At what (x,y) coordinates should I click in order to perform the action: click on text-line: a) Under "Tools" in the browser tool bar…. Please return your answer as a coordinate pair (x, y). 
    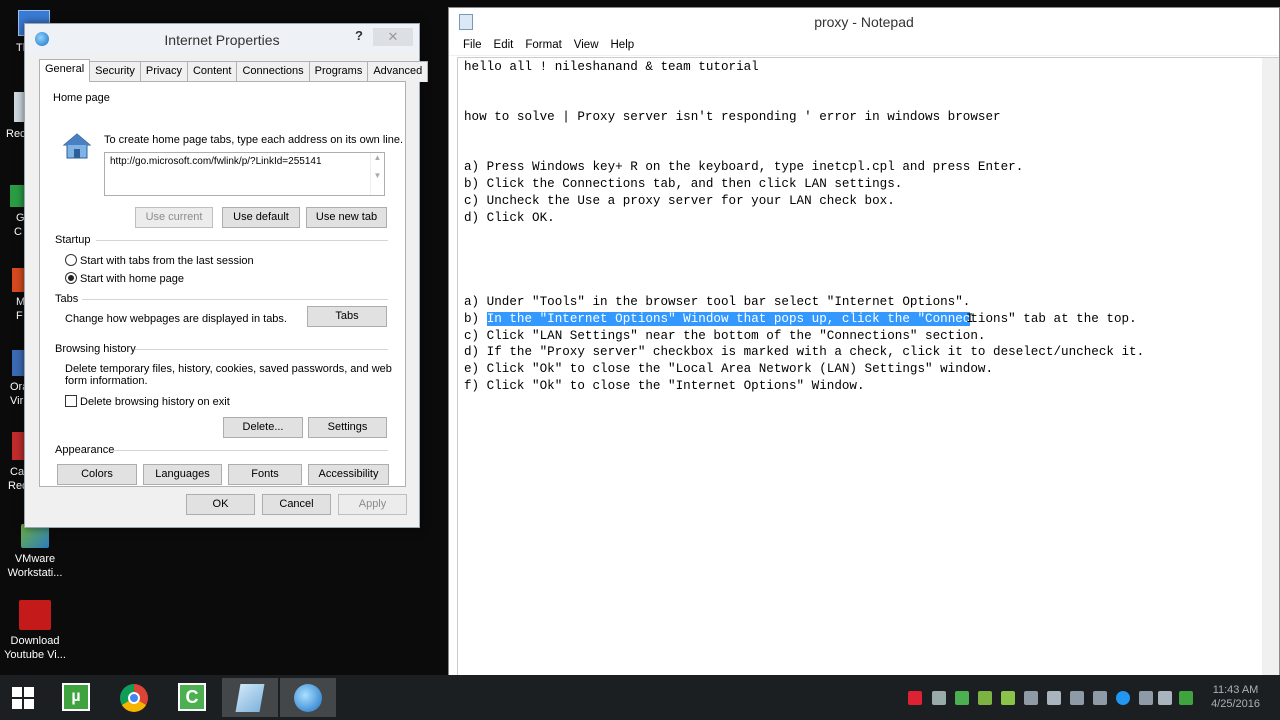
    Looking at the image, I should click on (717, 302).